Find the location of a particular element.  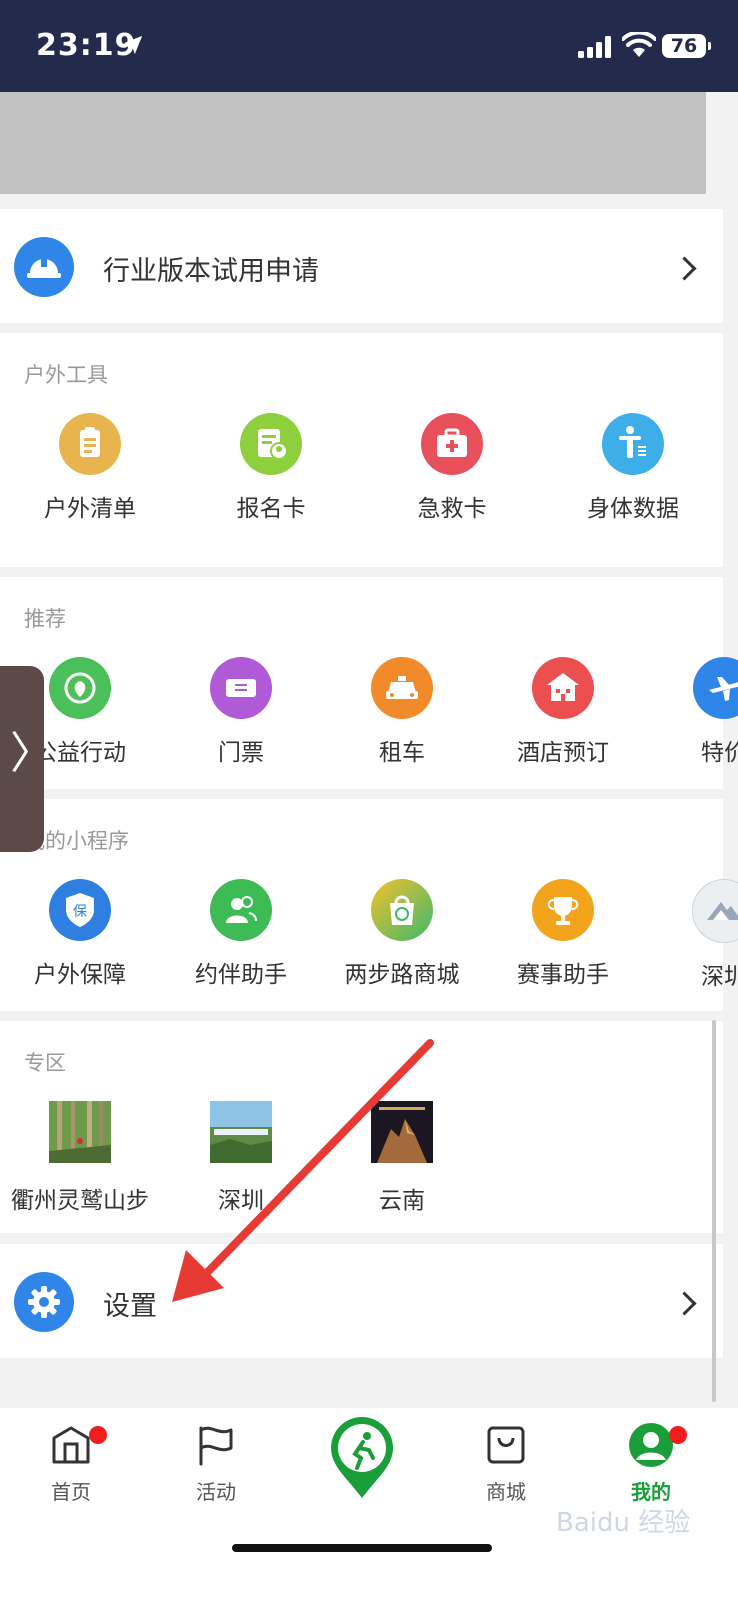

mini-program-label: 约伴助手 is located at coordinates (241, 975).